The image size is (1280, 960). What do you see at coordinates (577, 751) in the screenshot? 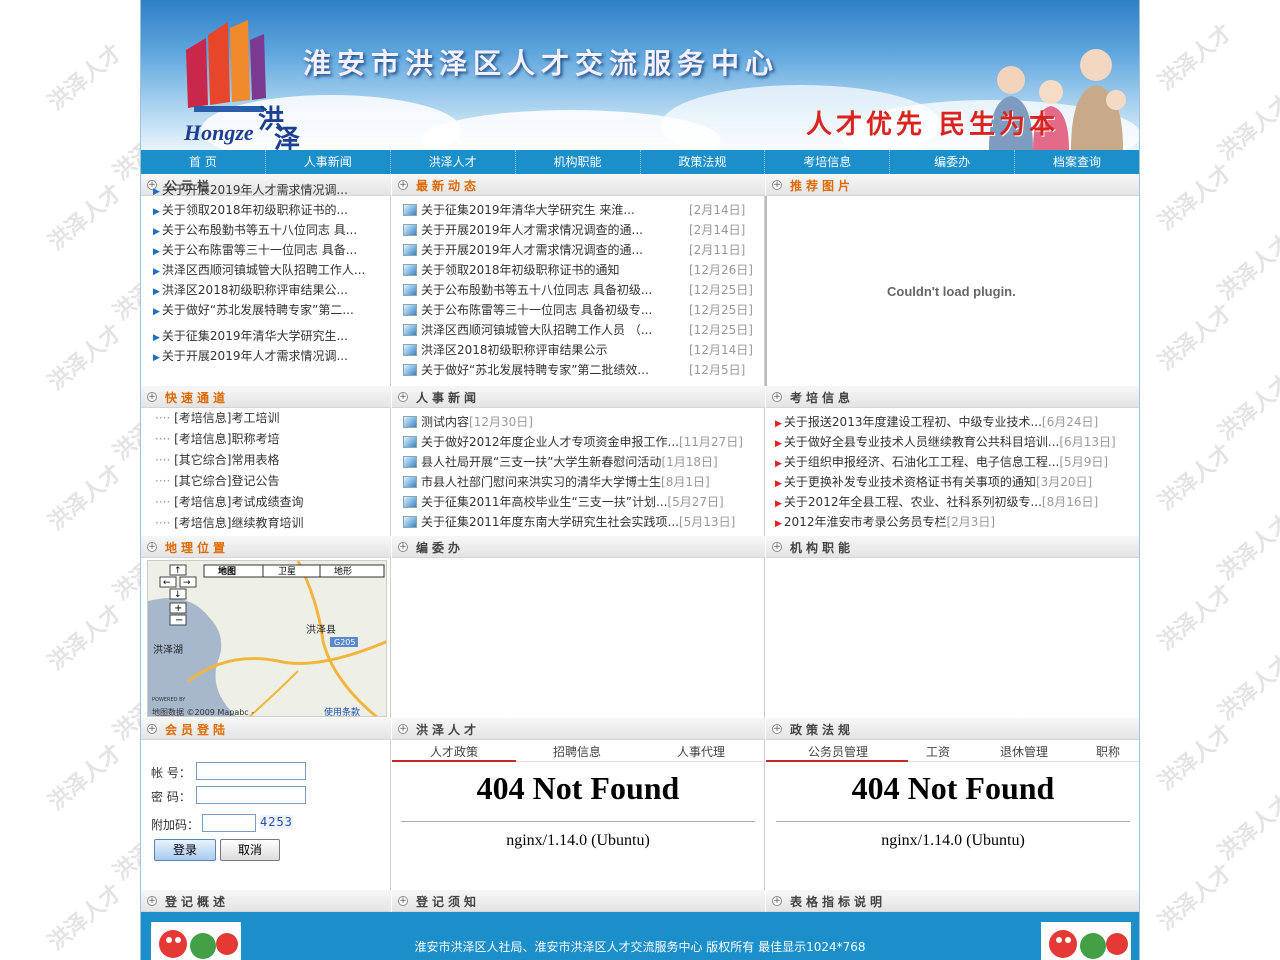
I see `tab-recruitment: 招聘信息` at bounding box center [577, 751].